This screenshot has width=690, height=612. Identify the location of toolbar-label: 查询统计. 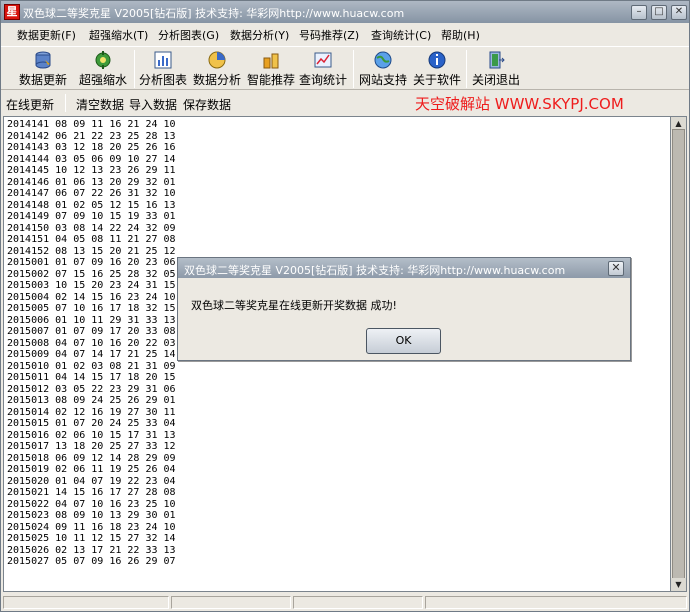
(322, 80).